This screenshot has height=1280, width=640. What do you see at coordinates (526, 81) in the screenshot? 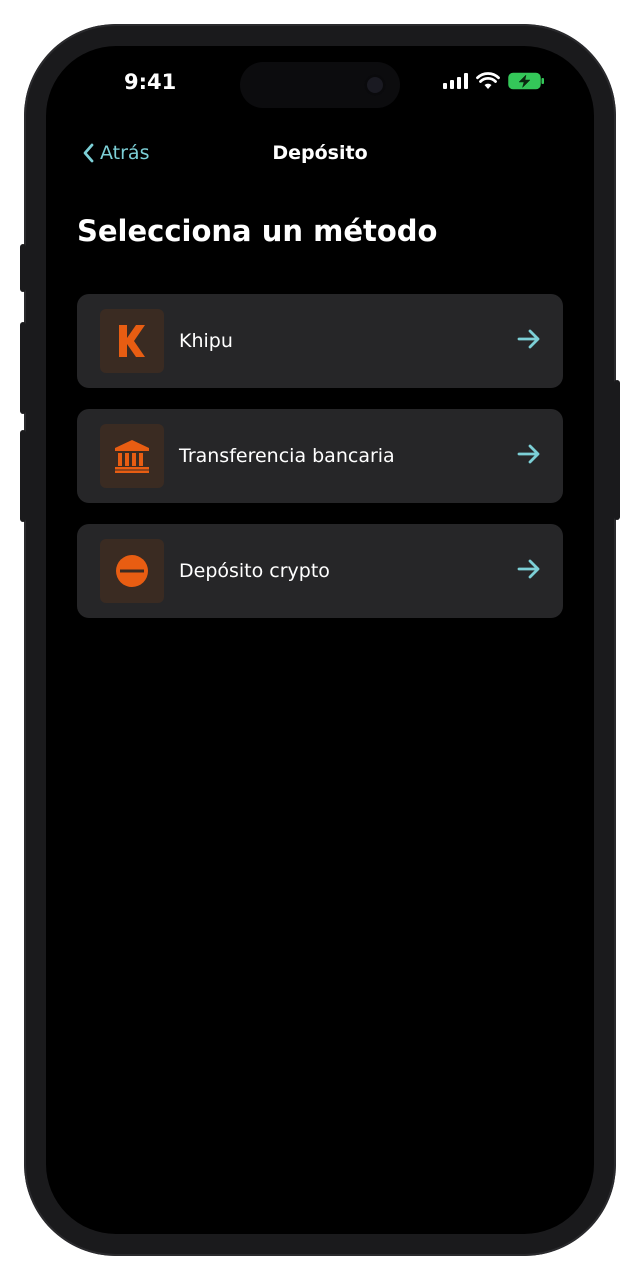
I see `battery-charging-icon` at bounding box center [526, 81].